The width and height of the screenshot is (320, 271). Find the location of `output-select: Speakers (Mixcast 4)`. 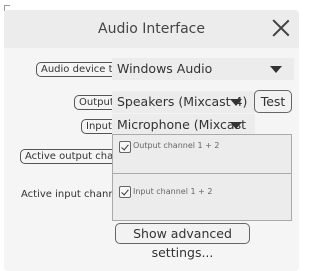

output-select: Speakers (Mixcast 4) is located at coordinates (183, 102).